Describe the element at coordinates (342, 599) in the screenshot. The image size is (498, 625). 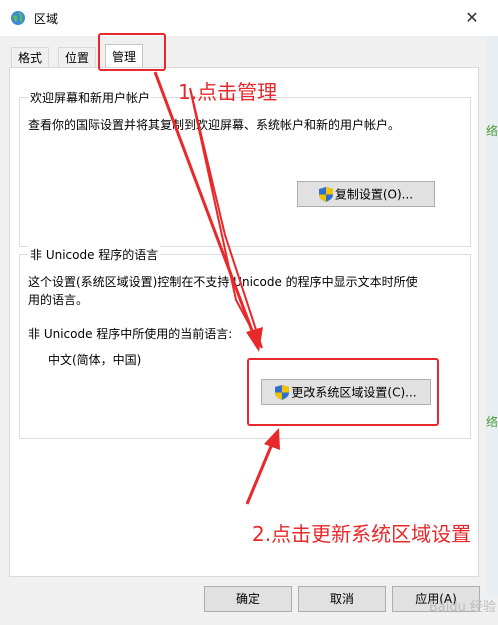
I see `cancel-button: 取消` at that location.